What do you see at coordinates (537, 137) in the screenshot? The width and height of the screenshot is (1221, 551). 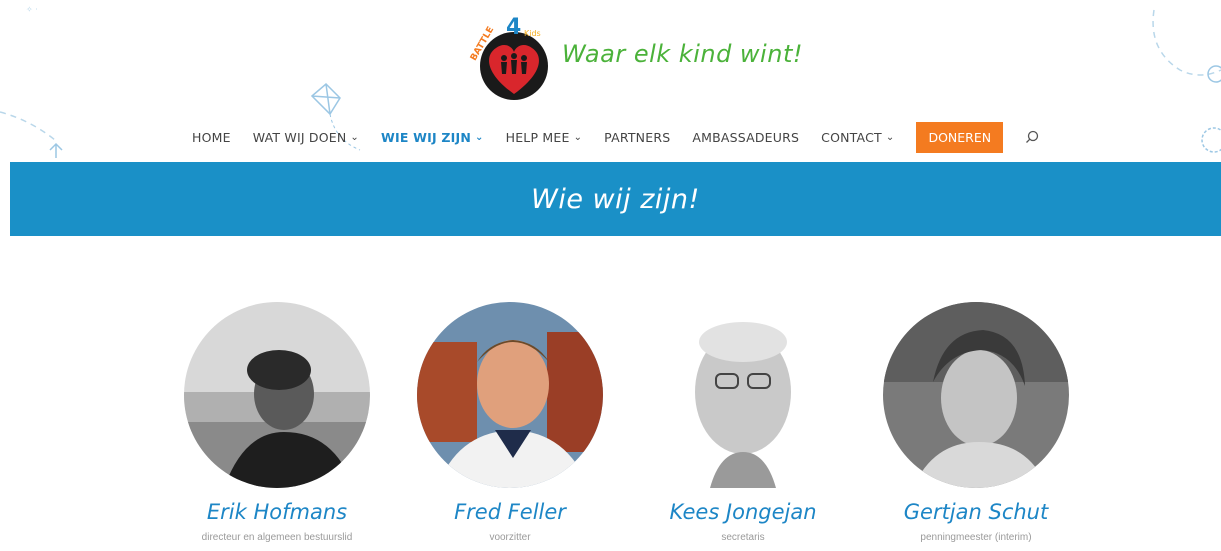 I see `nav-label: HELP MEE` at bounding box center [537, 137].